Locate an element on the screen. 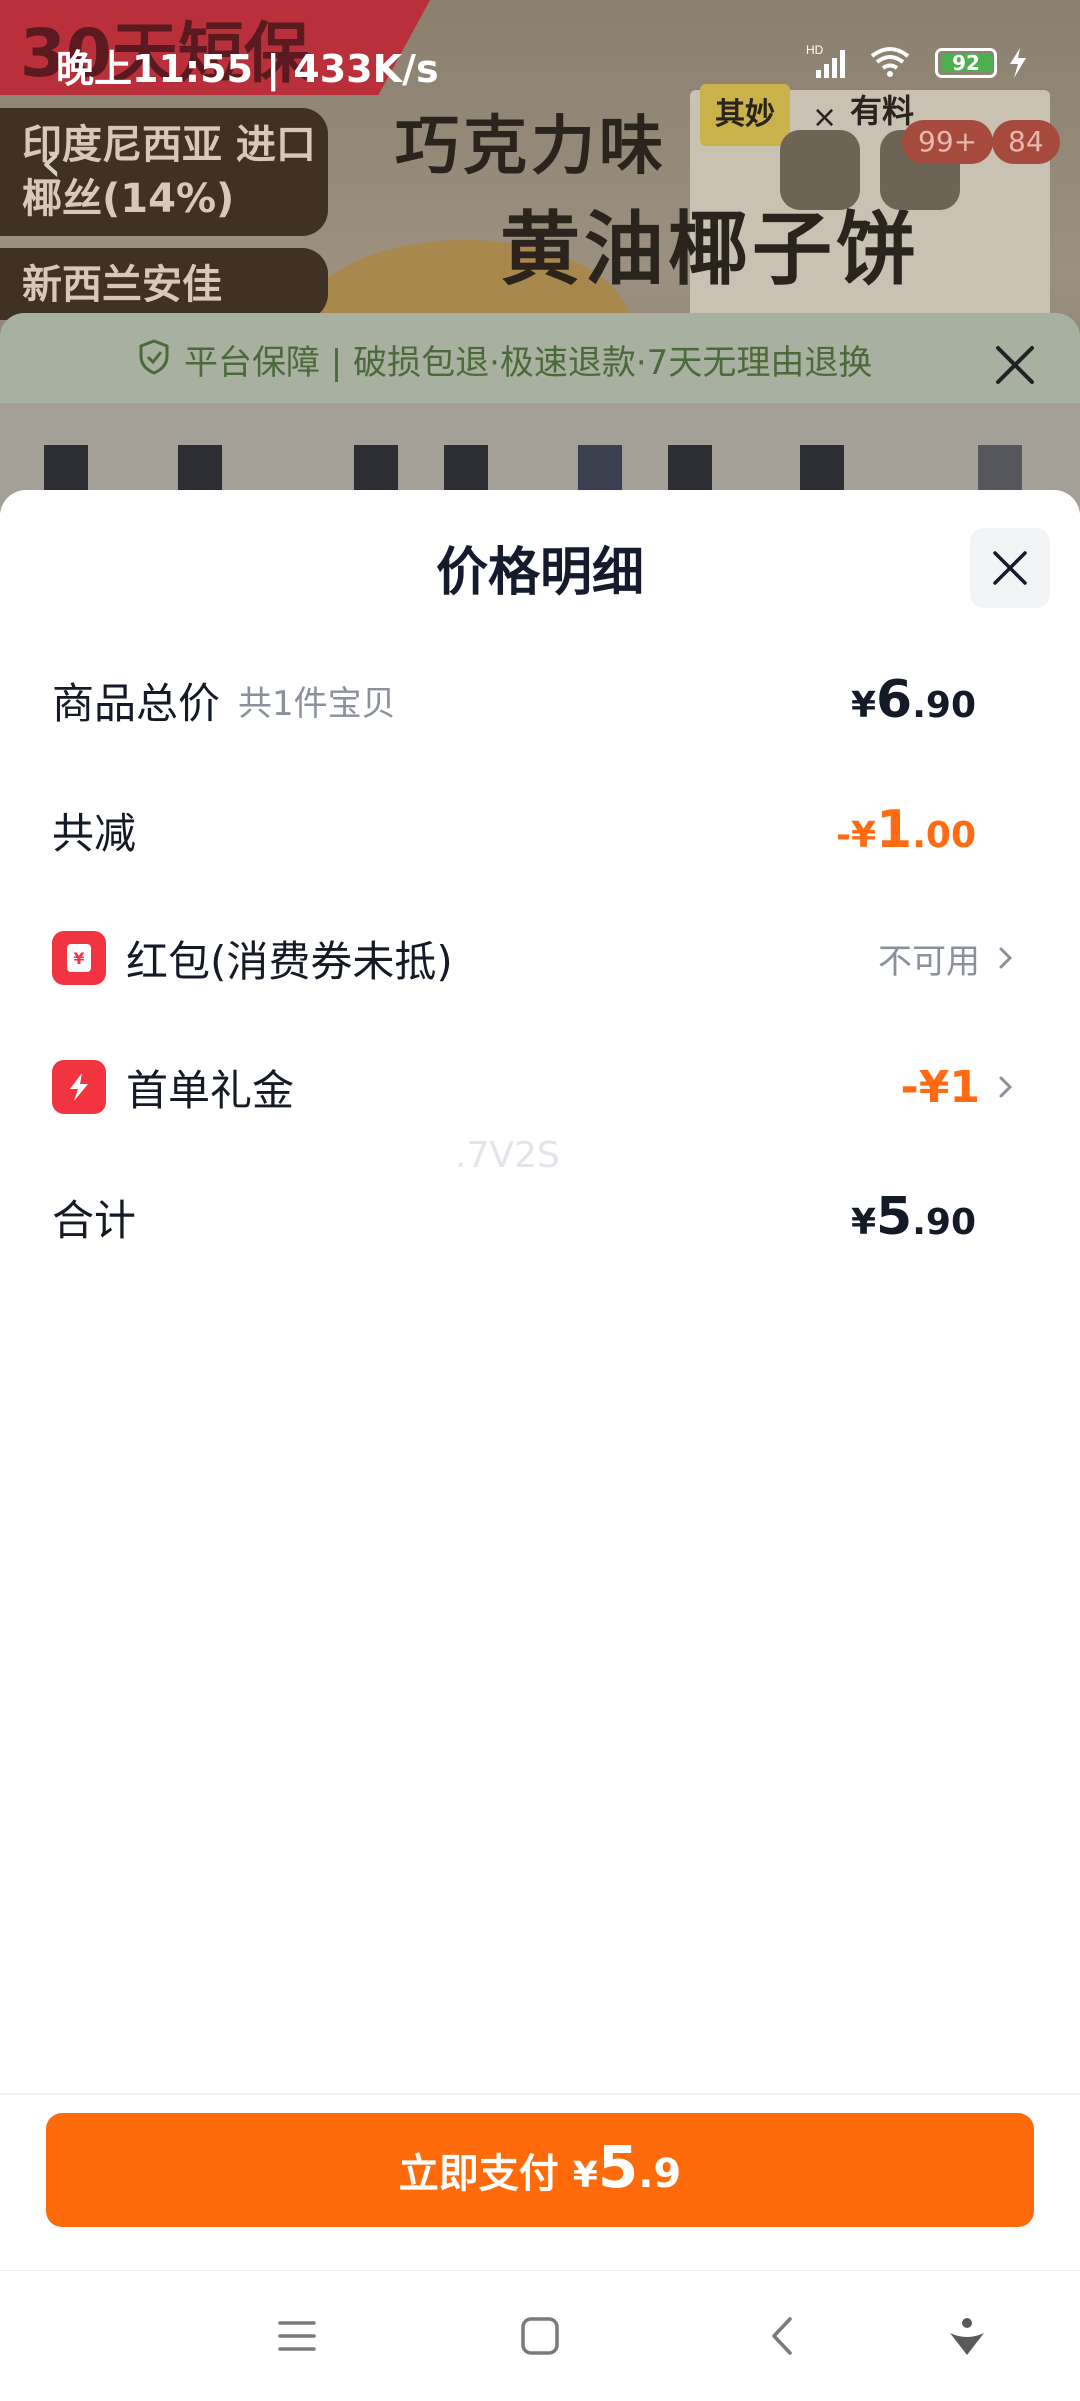 This screenshot has height=2401, width=1080. battery-icon: 92 is located at coordinates (966, 63).